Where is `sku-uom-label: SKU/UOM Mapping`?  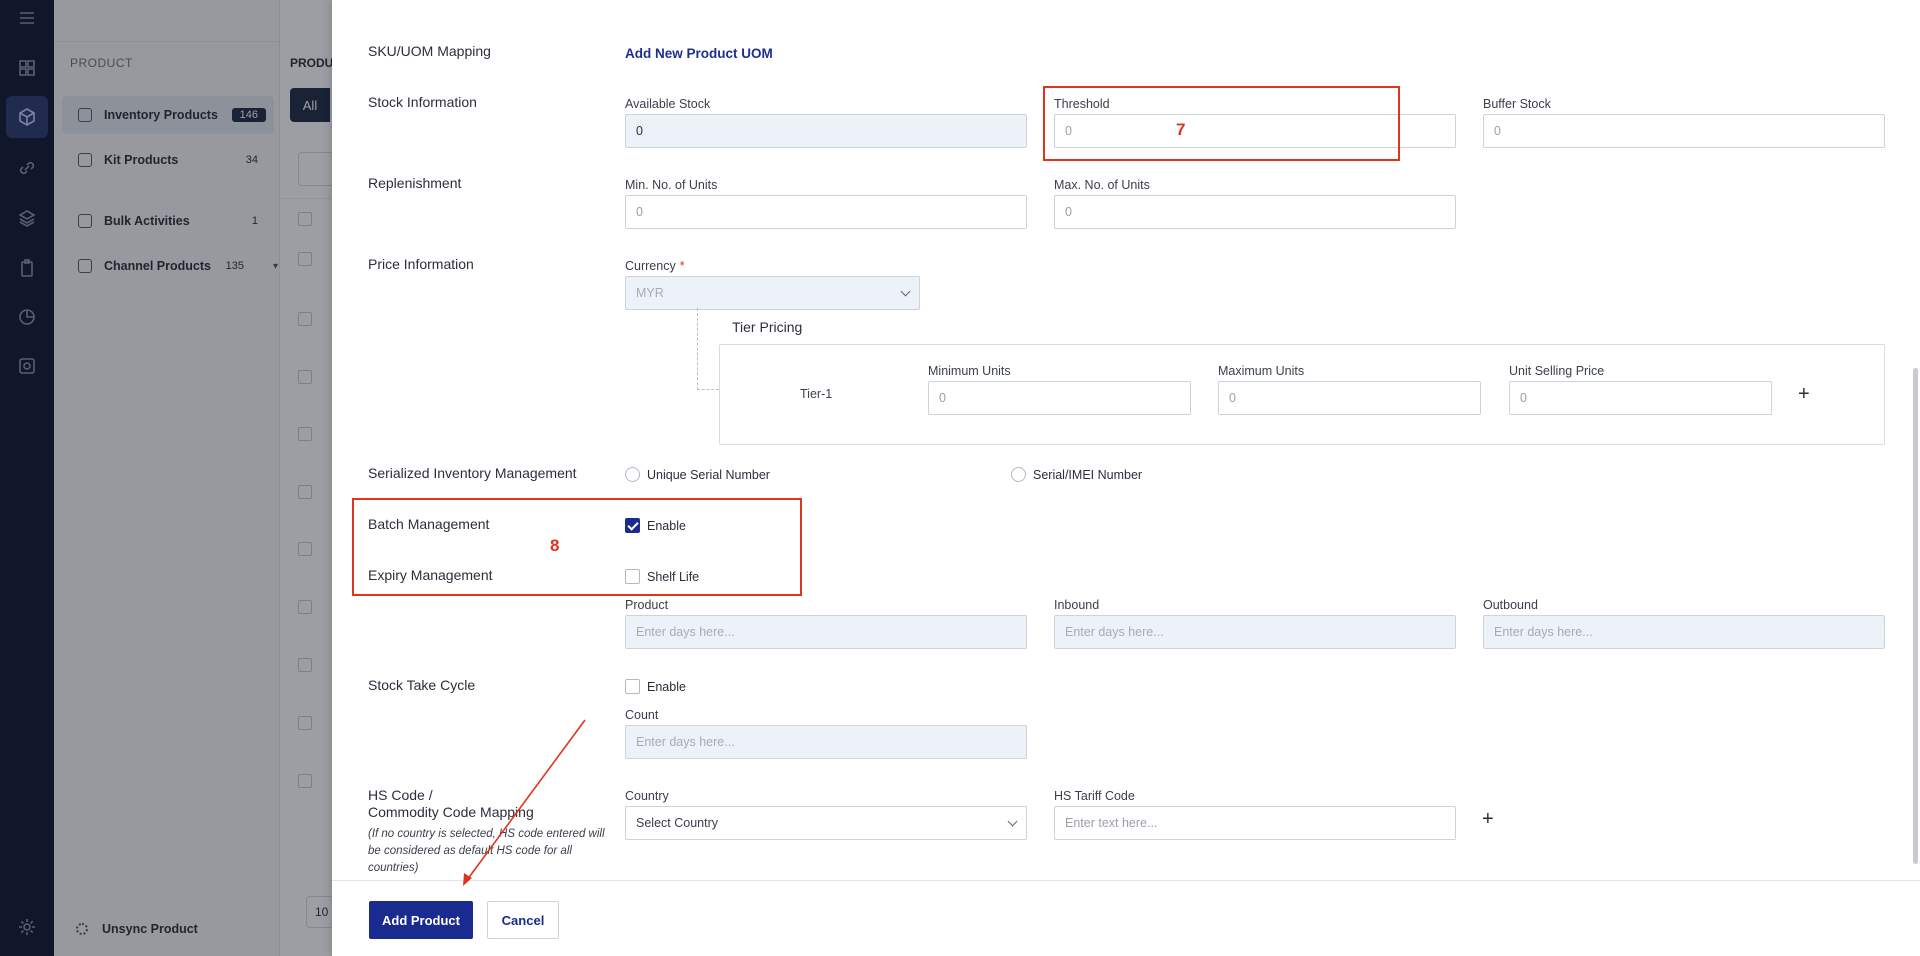 sku-uom-label: SKU/UOM Mapping is located at coordinates (429, 51).